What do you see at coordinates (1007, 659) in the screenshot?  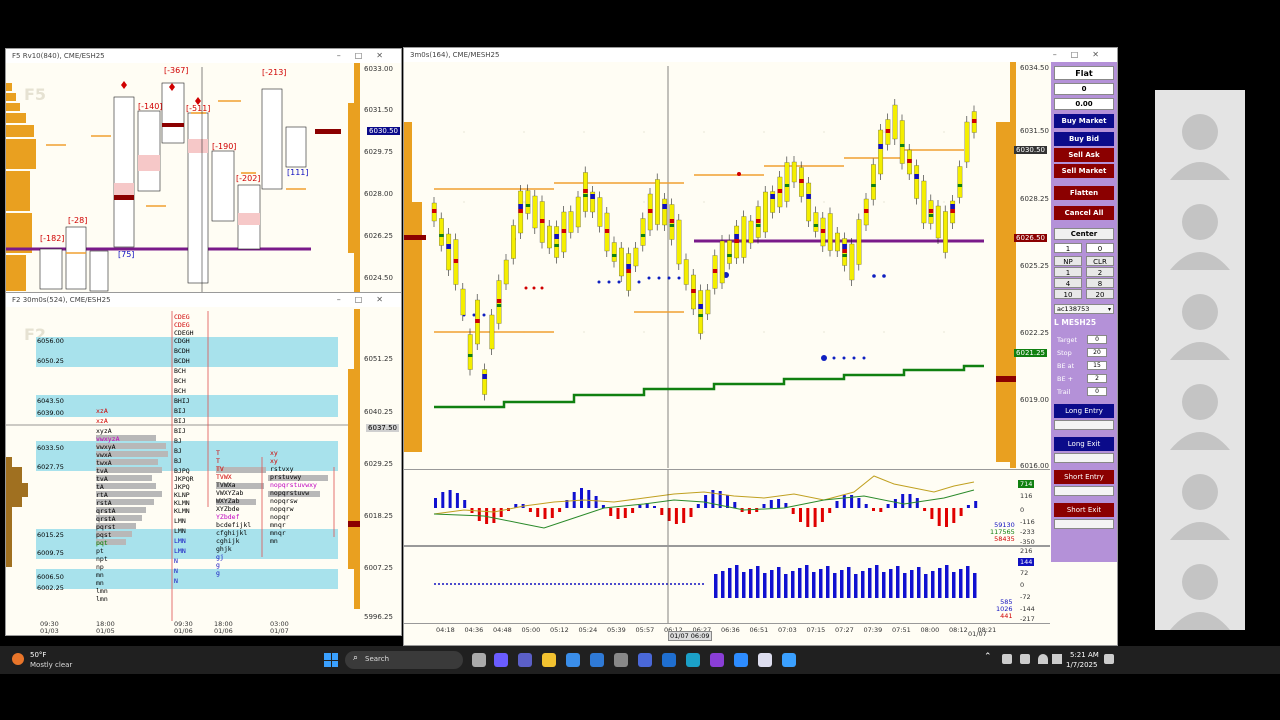 I see `network-icon` at bounding box center [1007, 659].